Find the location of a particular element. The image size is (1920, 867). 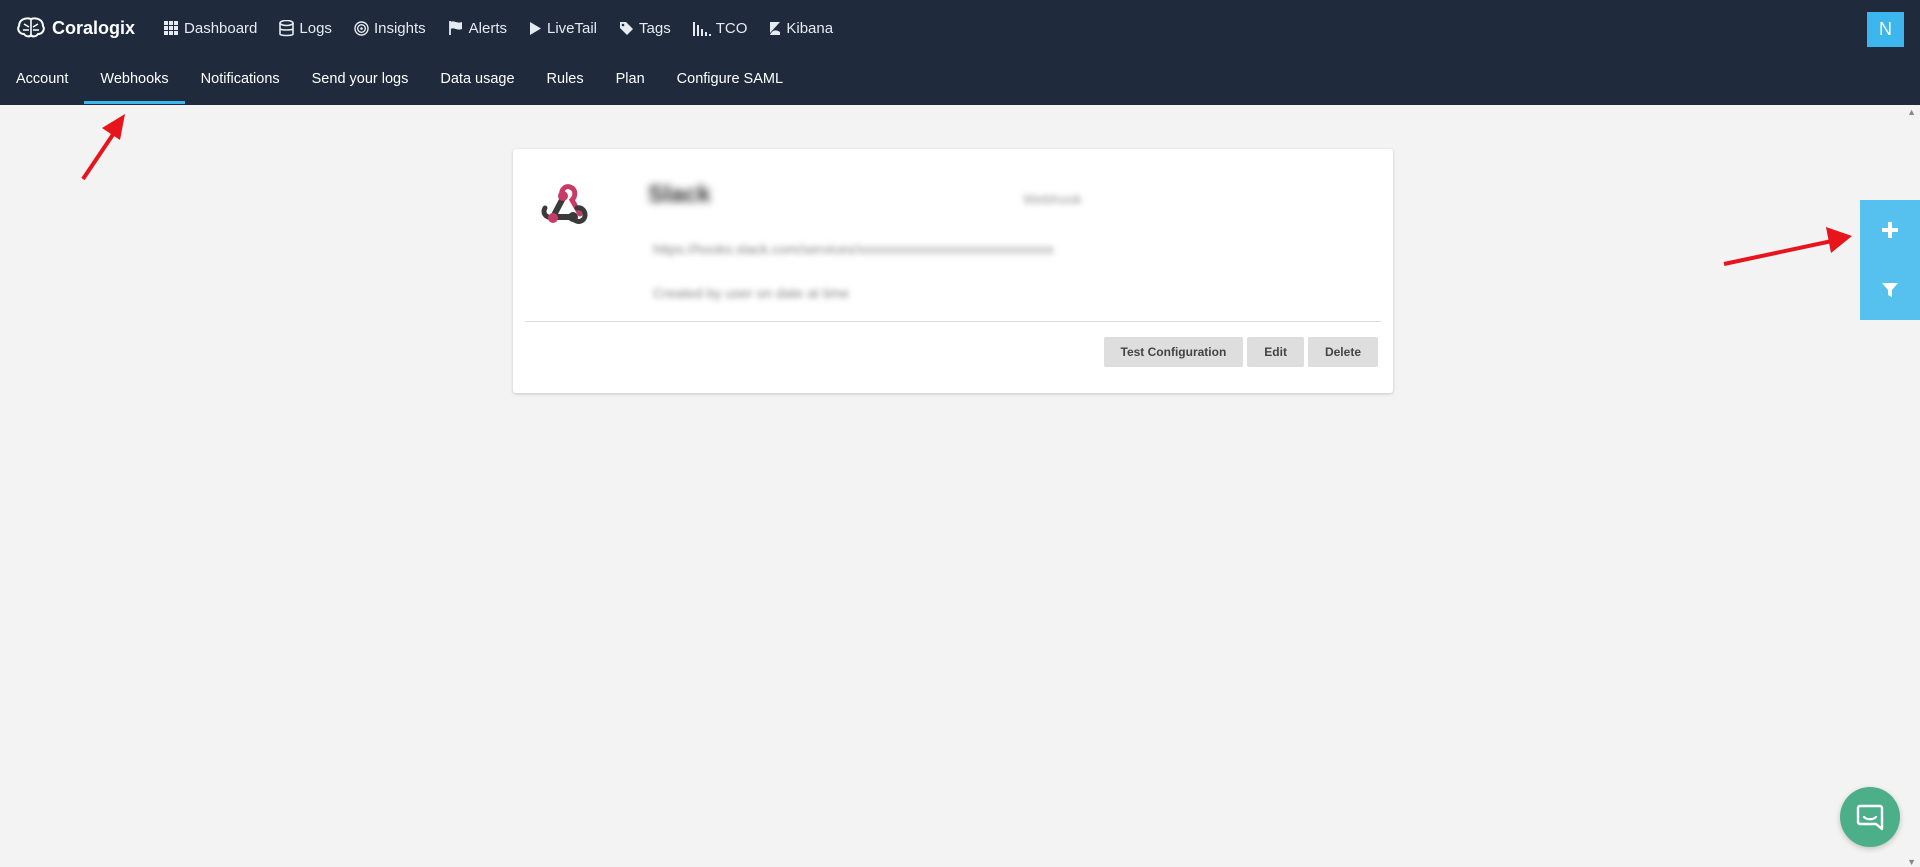

brand-name: Coralogix is located at coordinates (94, 27).